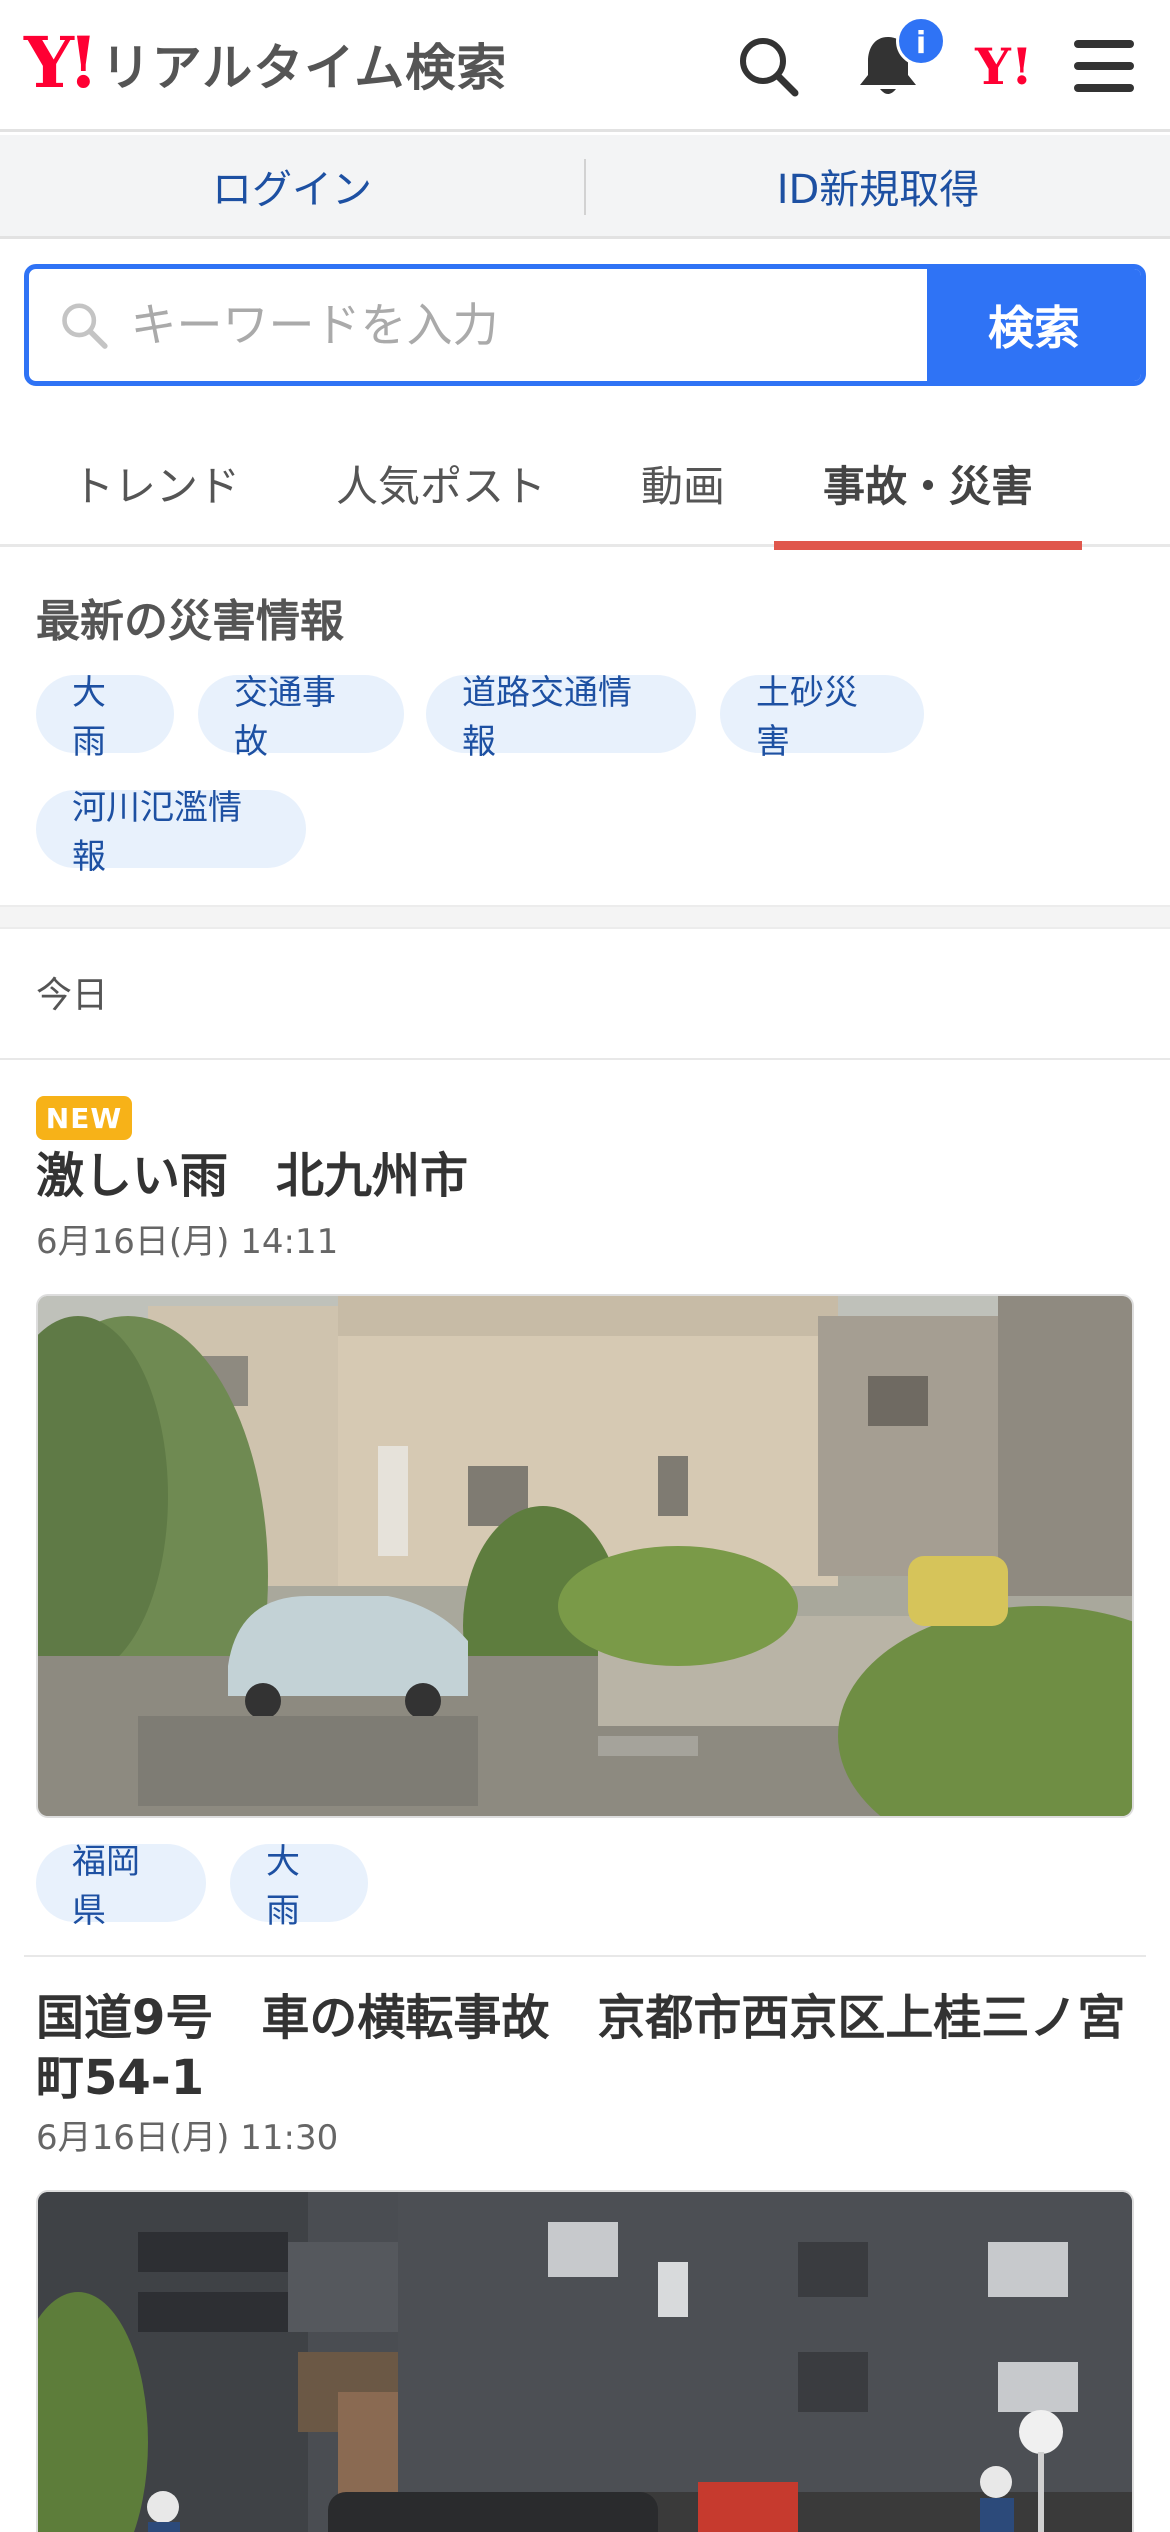  Describe the element at coordinates (84, 1118) in the screenshot. I see `new-badge: NEW` at that location.